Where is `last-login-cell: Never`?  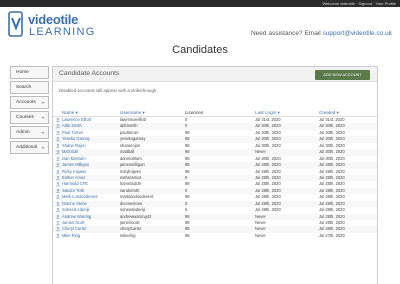 last-login-cell: Never is located at coordinates (260, 235).